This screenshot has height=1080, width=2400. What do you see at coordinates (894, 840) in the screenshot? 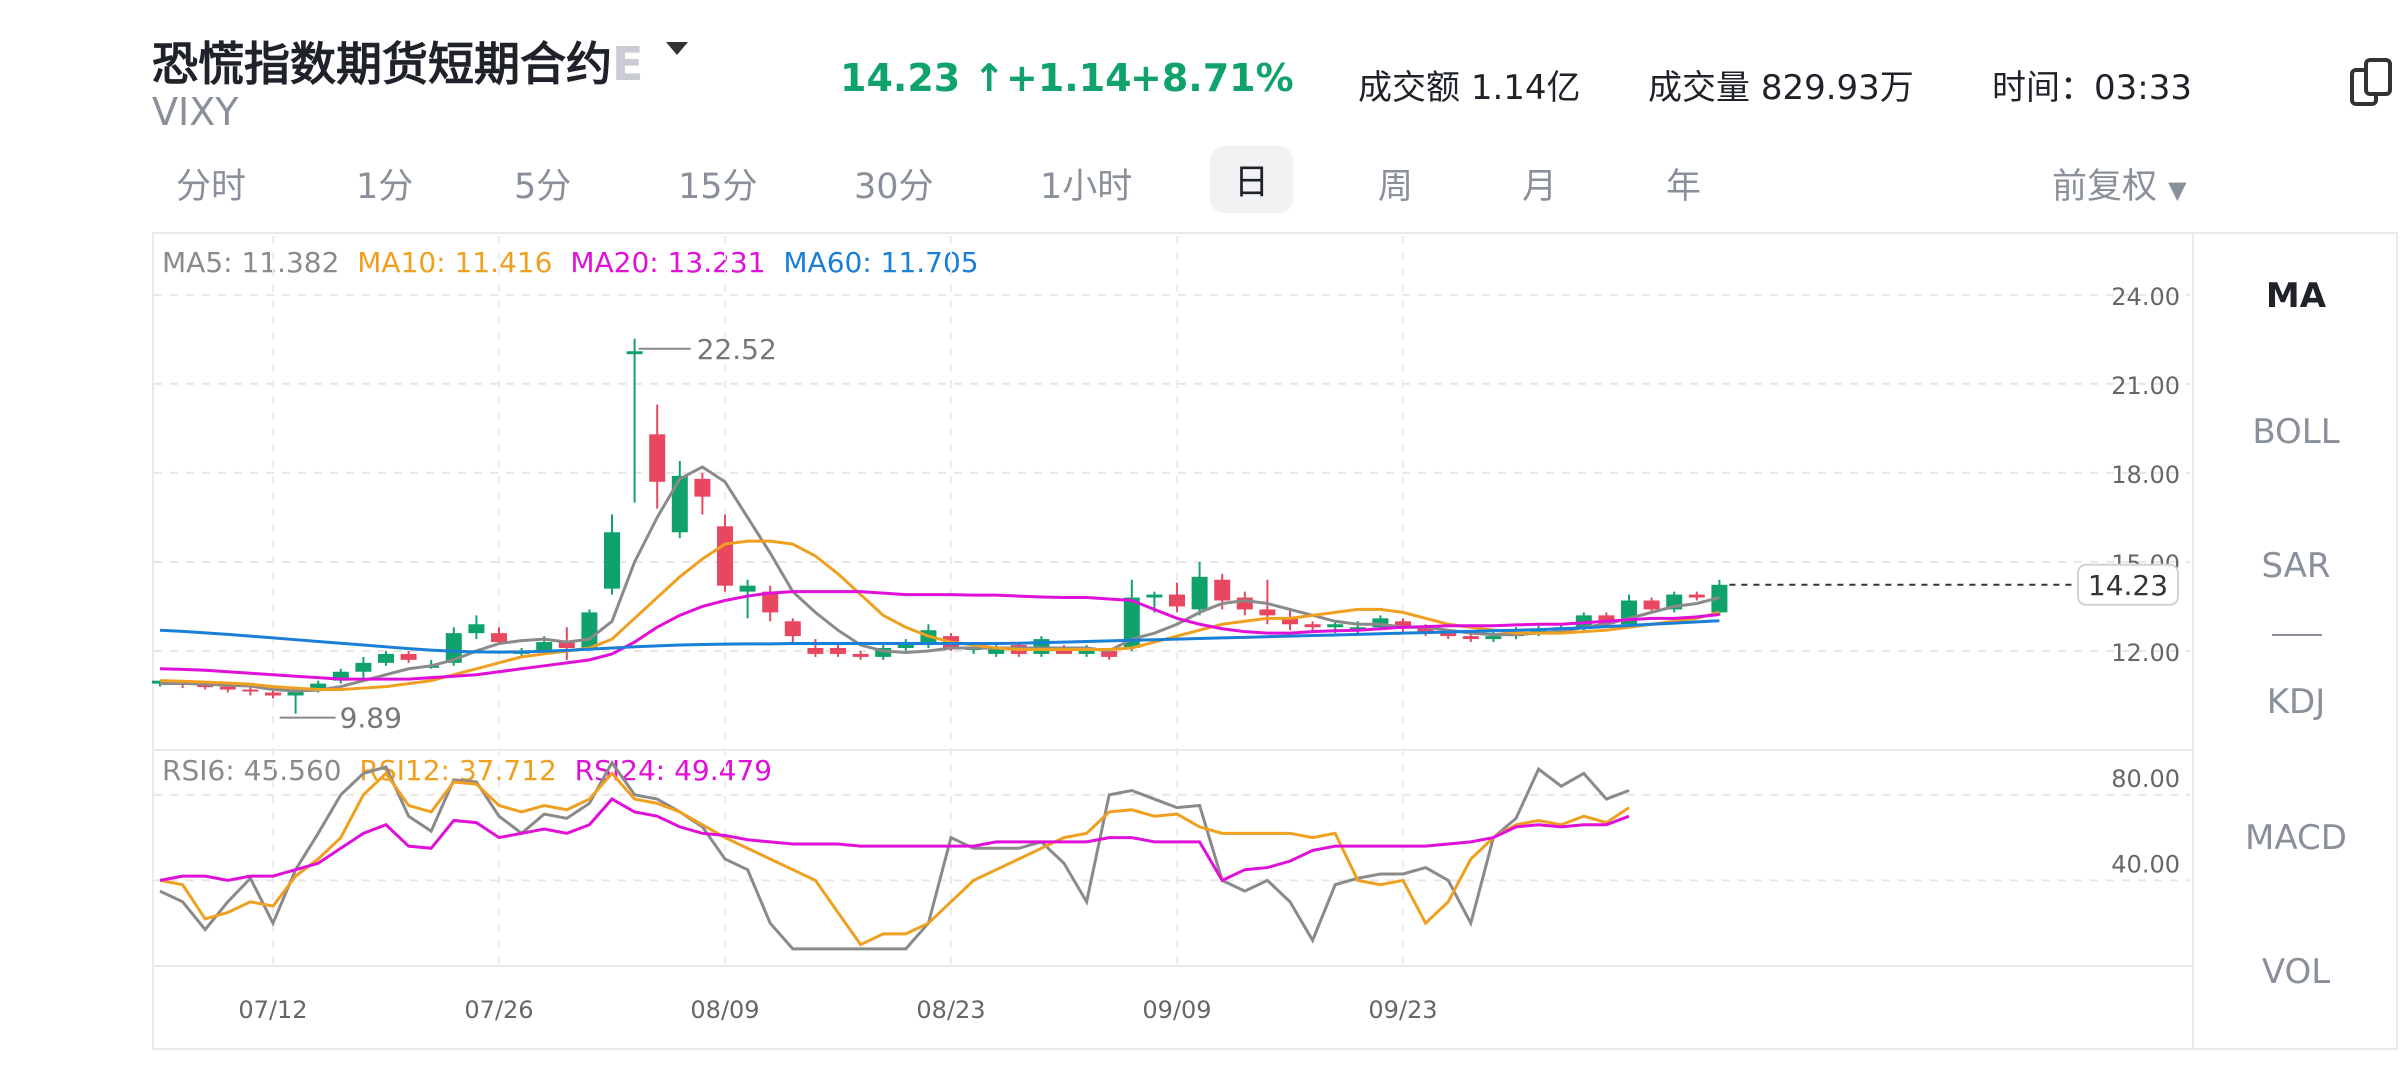
I see `rsi-line-rsi24` at bounding box center [894, 840].